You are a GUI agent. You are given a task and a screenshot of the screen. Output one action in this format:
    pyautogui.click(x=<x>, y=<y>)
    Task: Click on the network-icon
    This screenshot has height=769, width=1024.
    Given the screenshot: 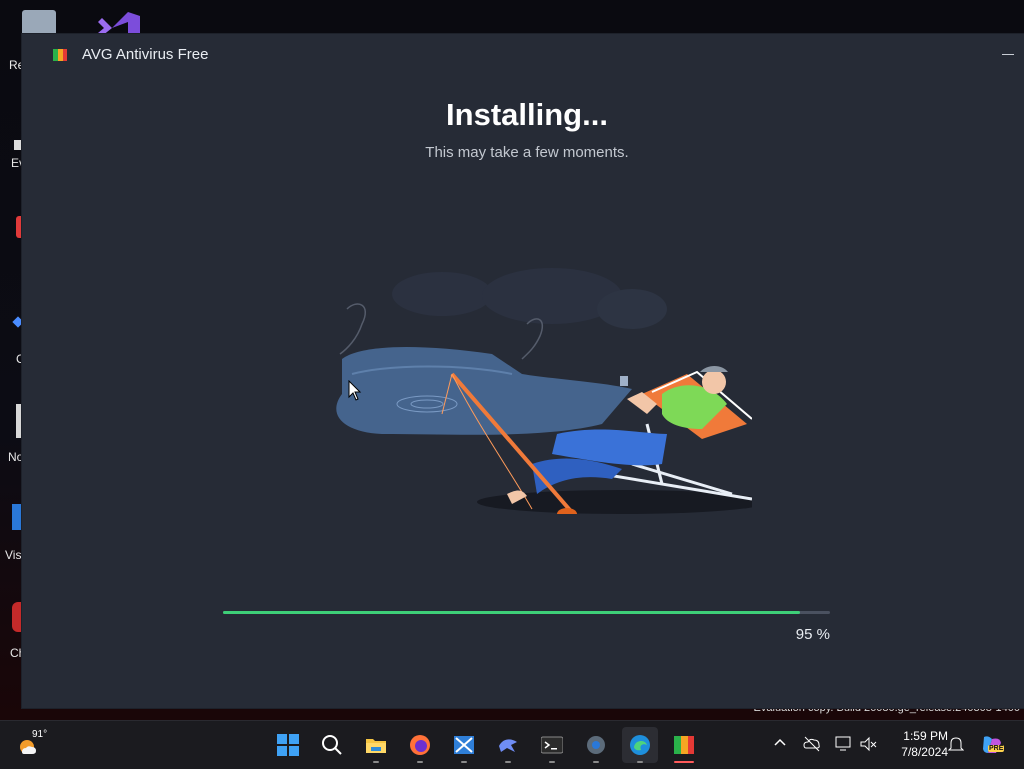 What is the action you would take?
    pyautogui.click(x=844, y=744)
    